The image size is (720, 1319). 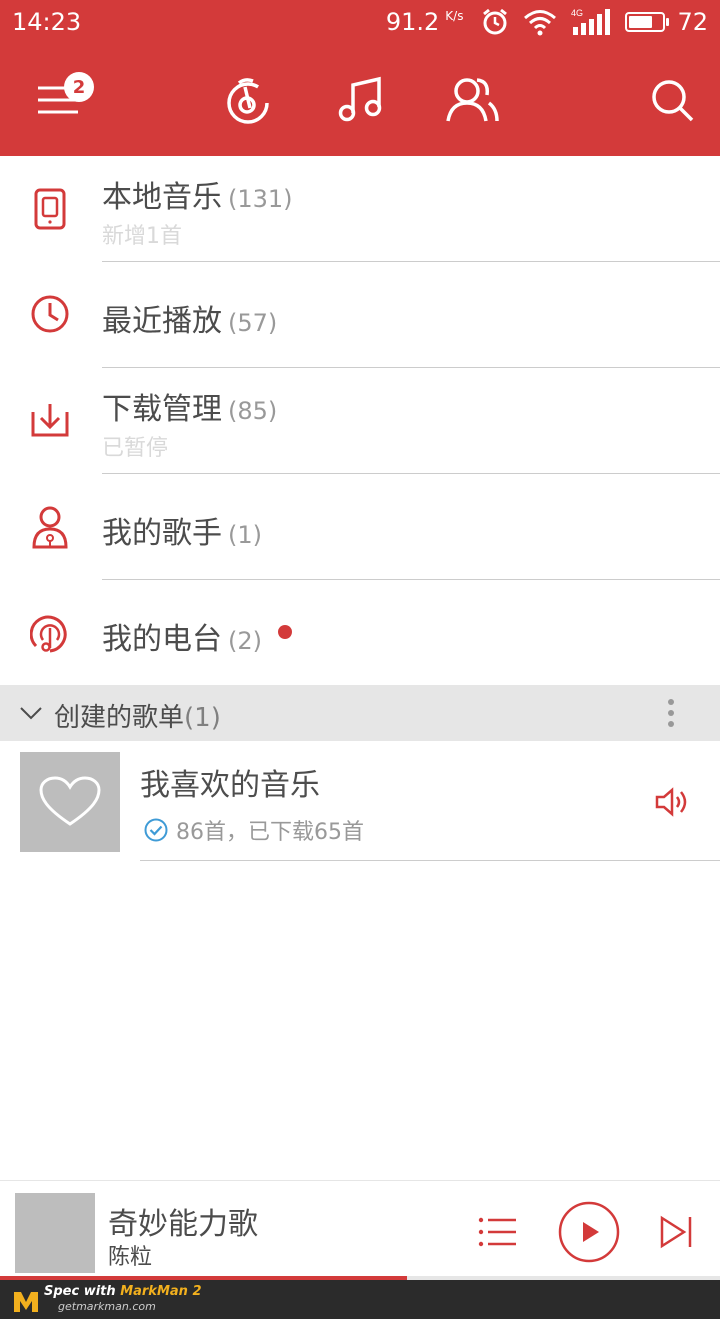 What do you see at coordinates (50, 634) in the screenshot?
I see `radio-icon` at bounding box center [50, 634].